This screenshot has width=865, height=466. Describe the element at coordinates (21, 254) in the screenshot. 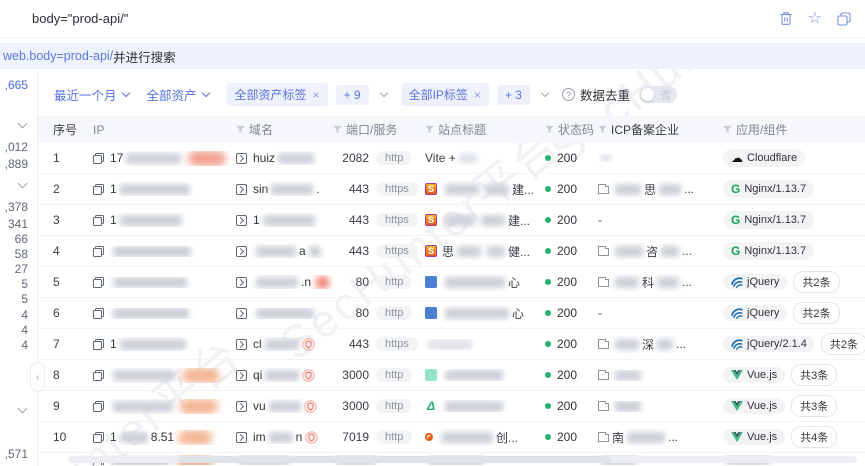

I see `facet-count: 58` at that location.